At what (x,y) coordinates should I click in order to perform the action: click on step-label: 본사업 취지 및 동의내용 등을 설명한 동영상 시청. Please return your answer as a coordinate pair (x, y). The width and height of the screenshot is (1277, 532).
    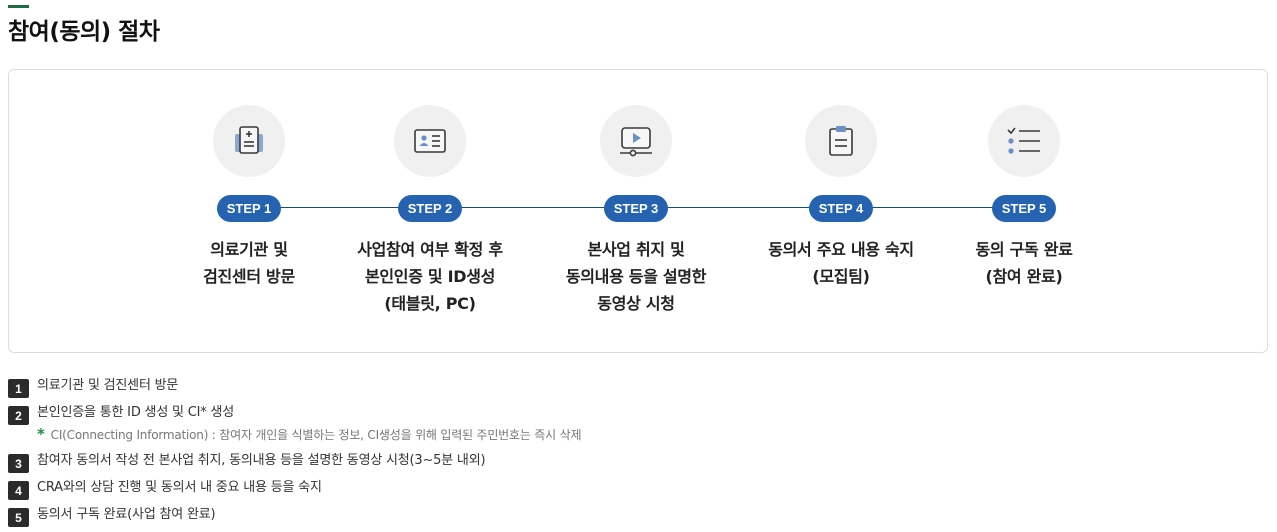
    Looking at the image, I should click on (636, 276).